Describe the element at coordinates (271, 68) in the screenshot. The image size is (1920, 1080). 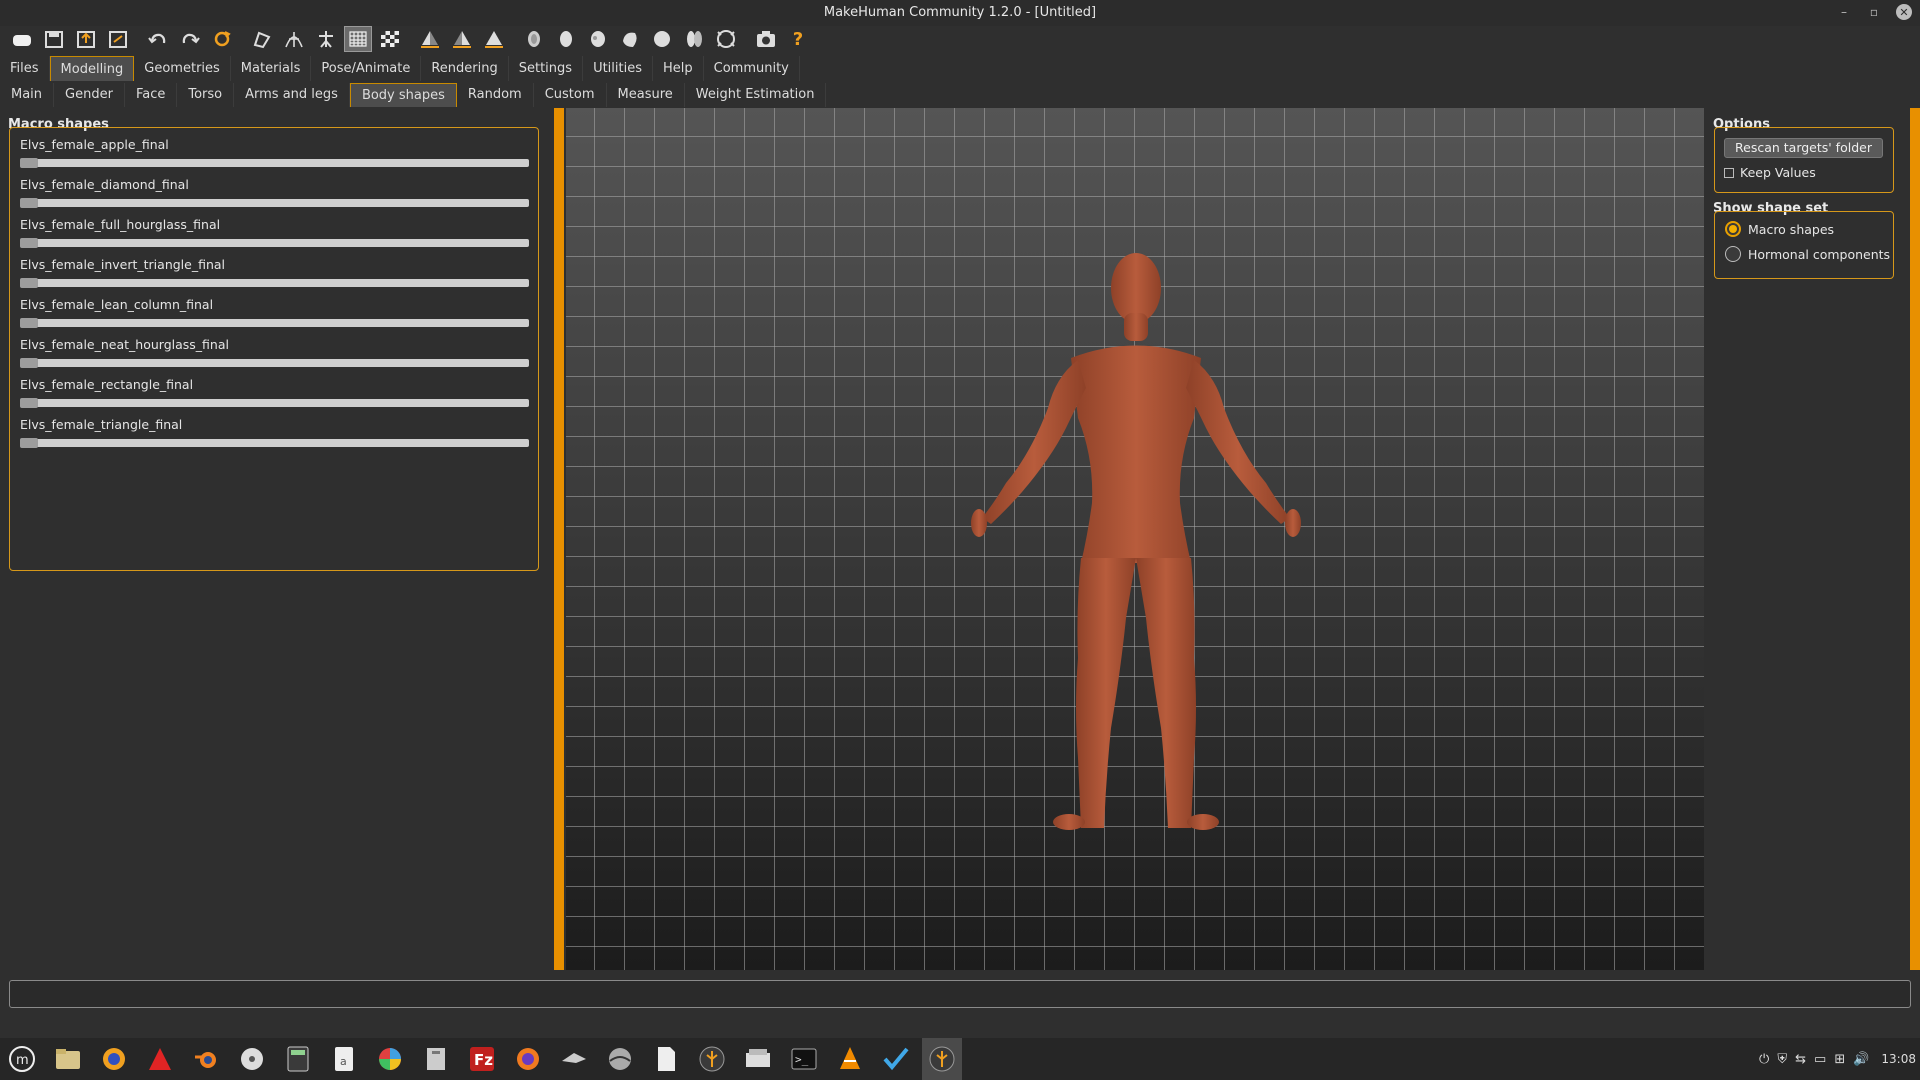
I see `tab-materials: Materials` at that location.